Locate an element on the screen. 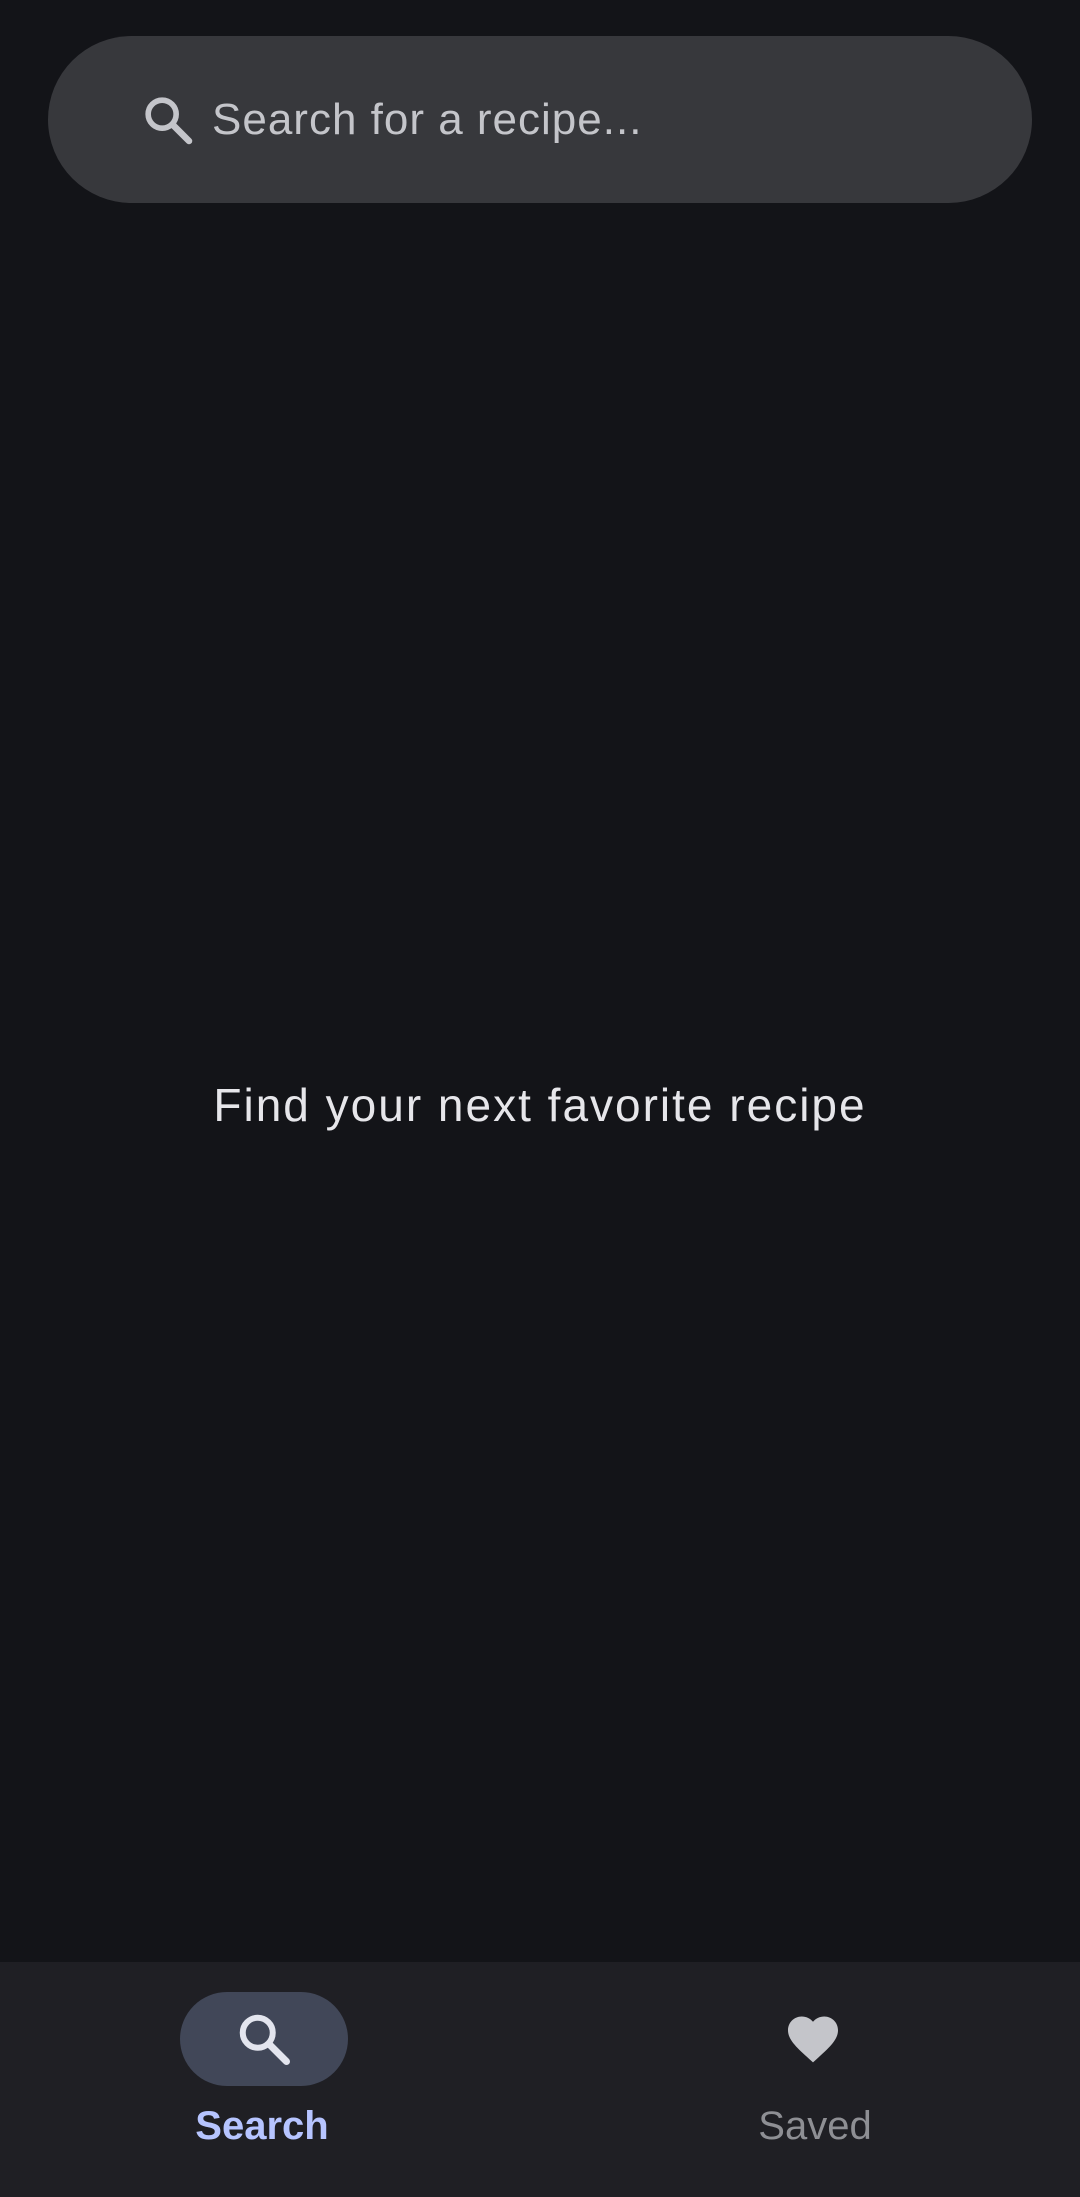 The image size is (1080, 2197). search-bar is located at coordinates (540, 119).